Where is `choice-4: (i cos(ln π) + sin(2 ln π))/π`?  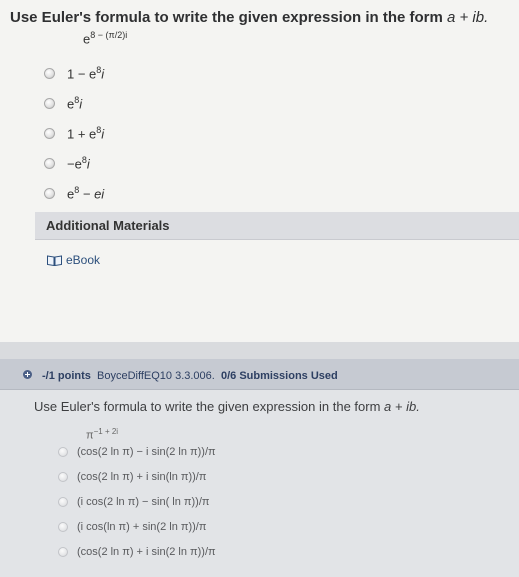 choice-4: (i cos(ln π) + sin(2 ln π))/π is located at coordinates (132, 527).